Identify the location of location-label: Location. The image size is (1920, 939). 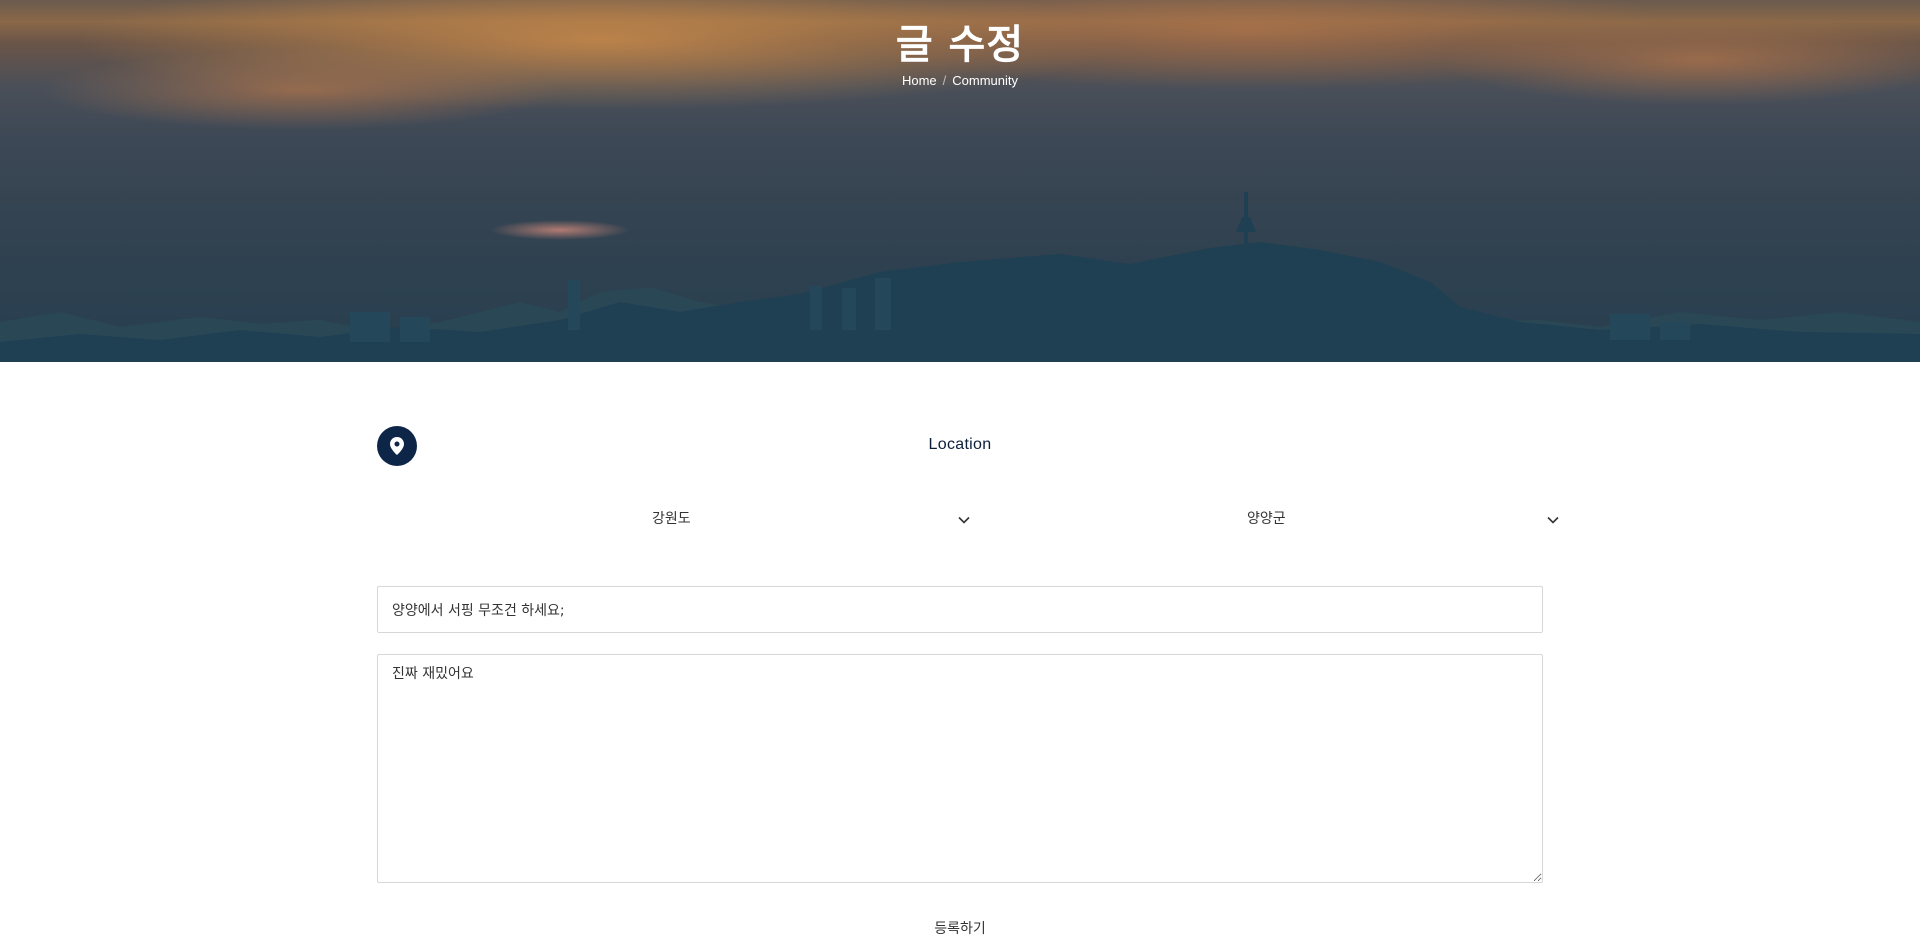
(960, 444).